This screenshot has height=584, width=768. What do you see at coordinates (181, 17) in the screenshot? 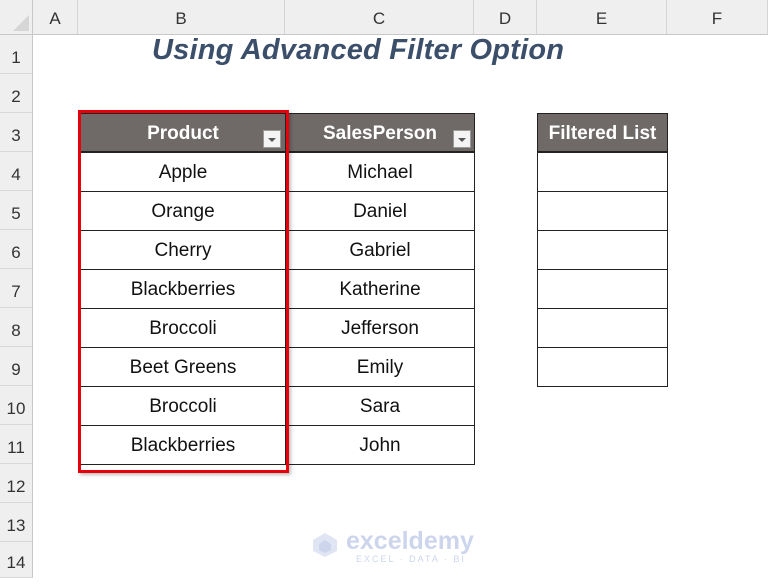
I see `column-header-b: B` at bounding box center [181, 17].